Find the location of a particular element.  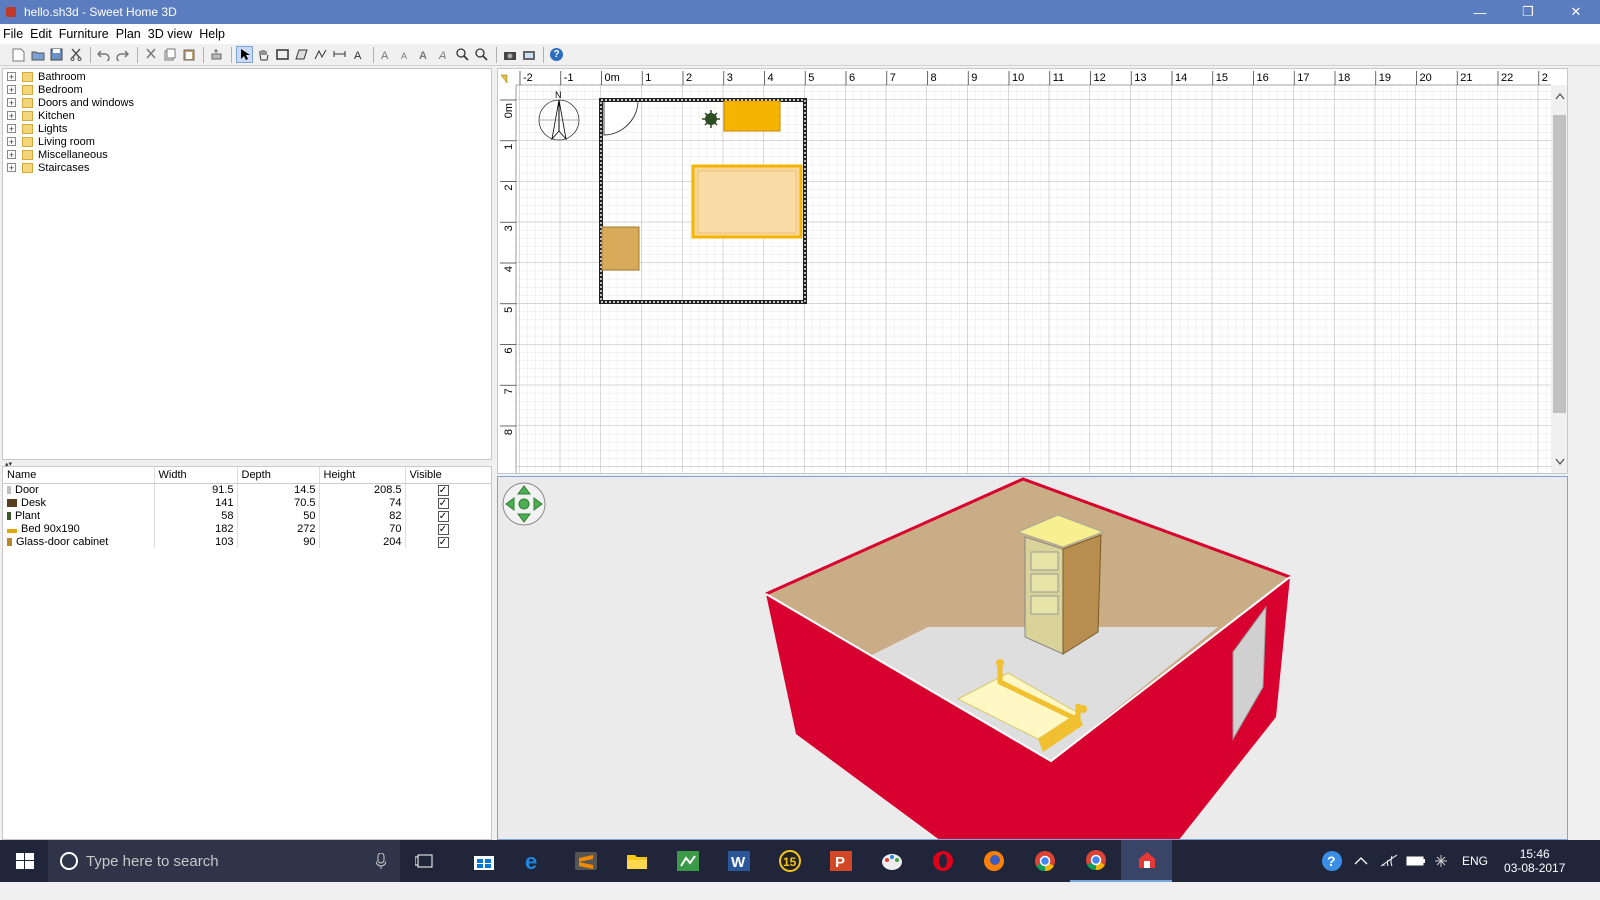

catalog-category-staircases: + Staircases is located at coordinates (247, 167).